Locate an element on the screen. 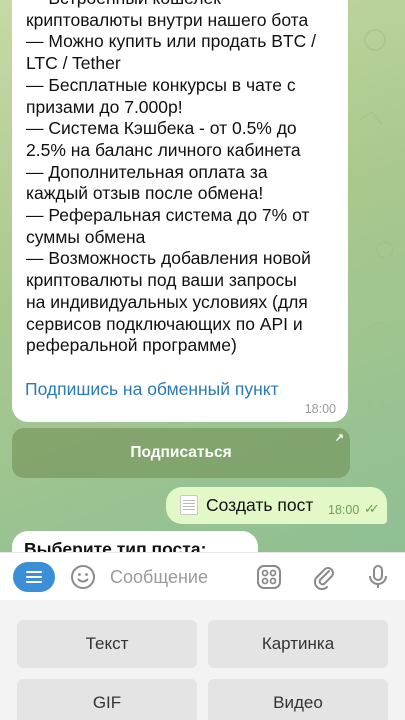 This screenshot has height=720, width=405. attach-icon is located at coordinates (324, 577).